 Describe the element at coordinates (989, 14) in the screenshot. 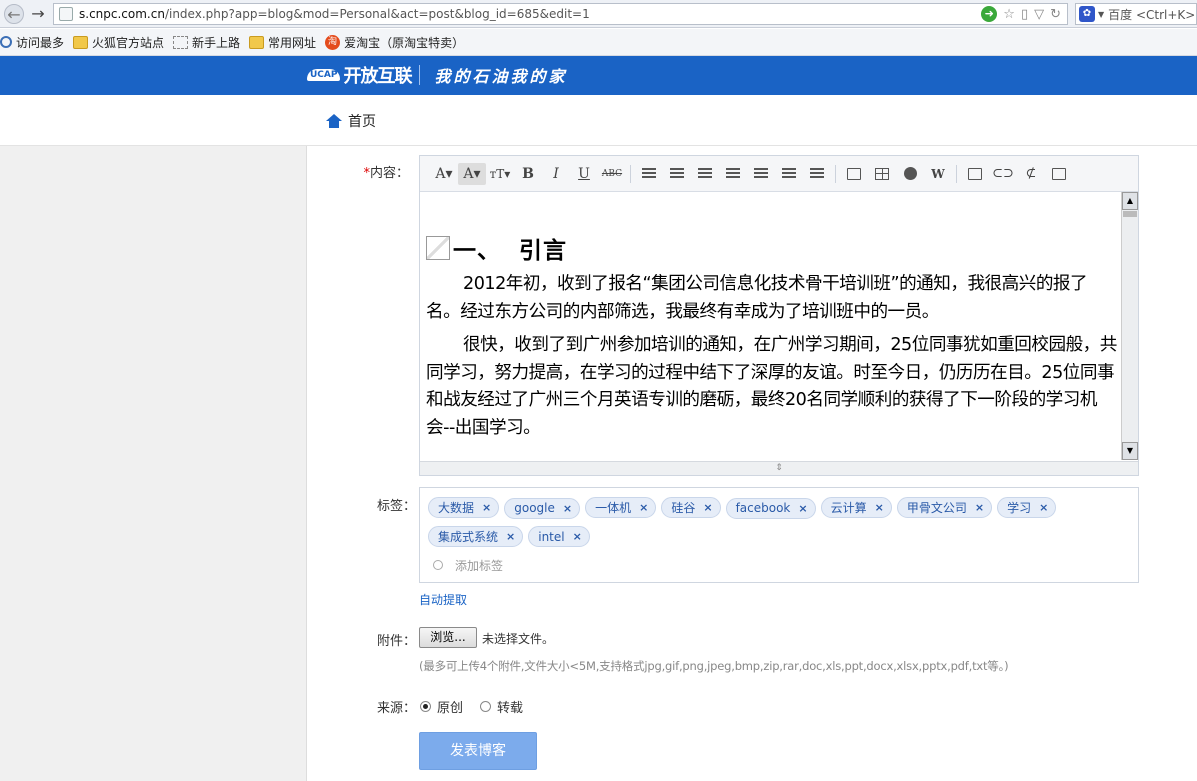

I see `go-arrow-icon: ➜` at that location.